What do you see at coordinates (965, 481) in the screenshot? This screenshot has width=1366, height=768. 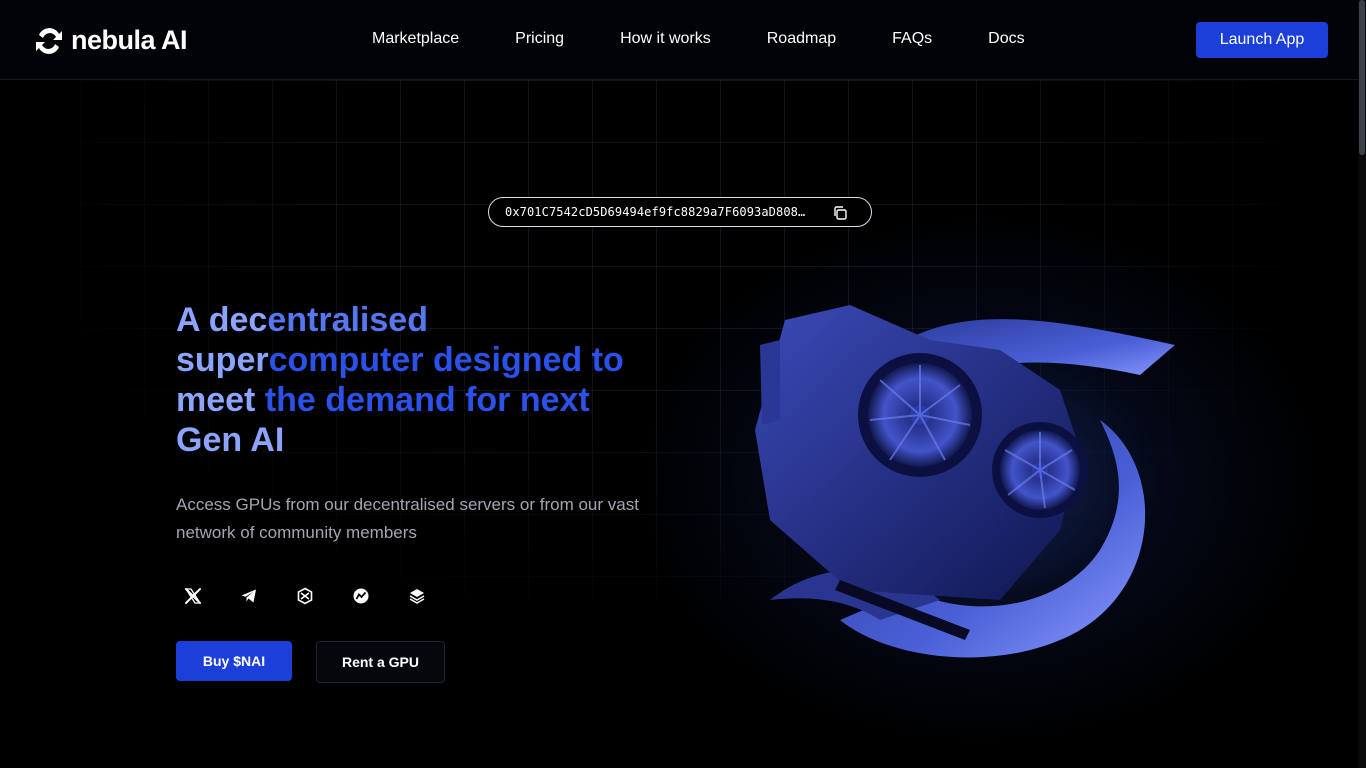 I see `gpu-3d-illustration` at bounding box center [965, 481].